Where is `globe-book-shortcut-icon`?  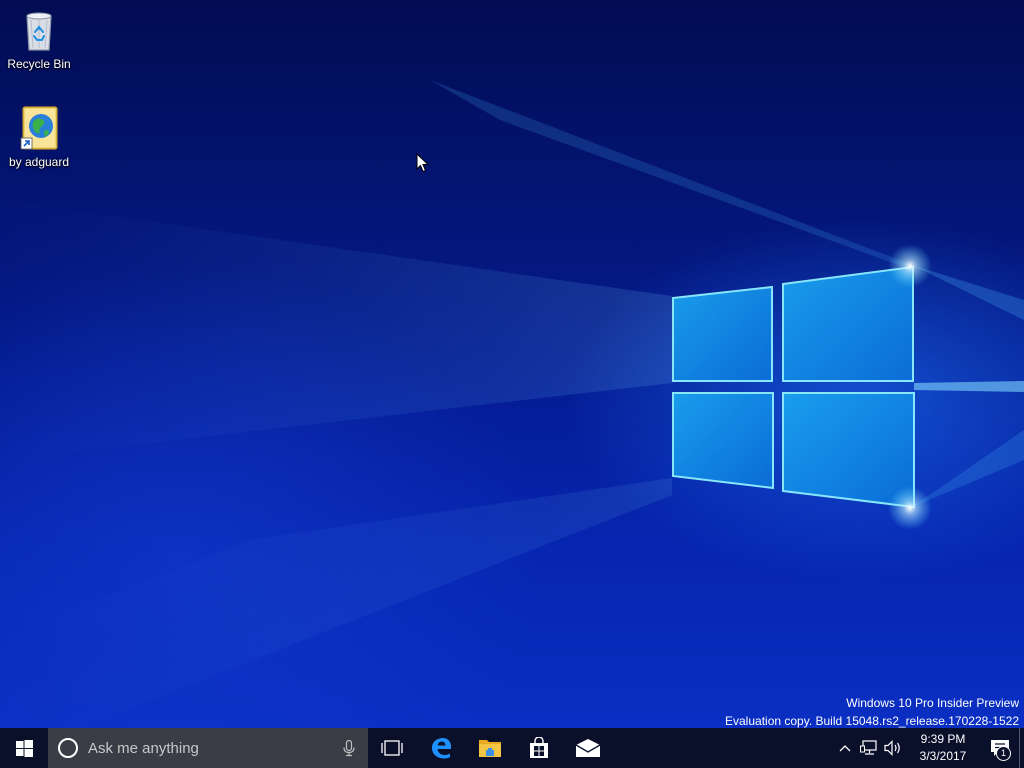 globe-book-shortcut-icon is located at coordinates (39, 128).